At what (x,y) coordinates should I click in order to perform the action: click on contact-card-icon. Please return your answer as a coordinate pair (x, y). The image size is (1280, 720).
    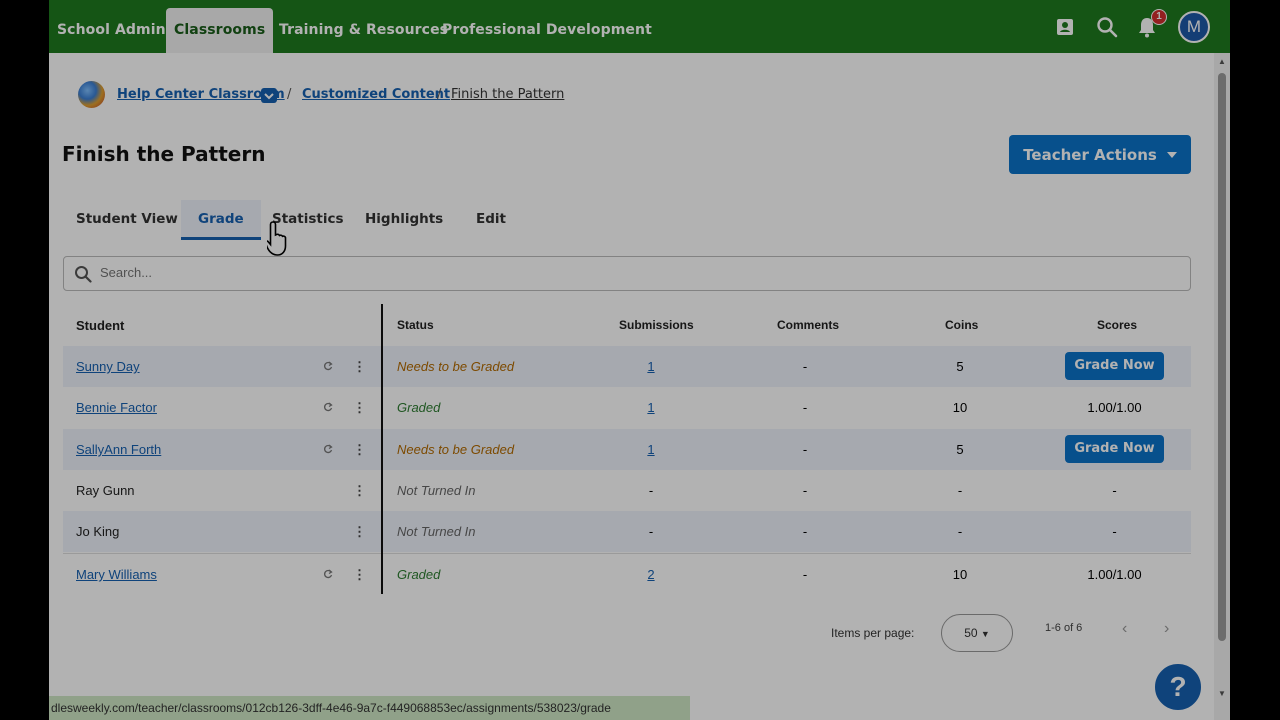
    Looking at the image, I should click on (1065, 27).